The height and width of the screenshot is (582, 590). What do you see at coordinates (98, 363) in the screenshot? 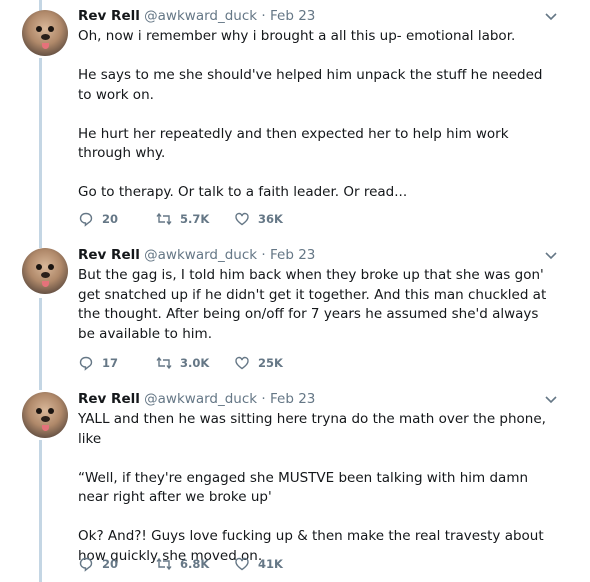
I see `reply-button: 17` at bounding box center [98, 363].